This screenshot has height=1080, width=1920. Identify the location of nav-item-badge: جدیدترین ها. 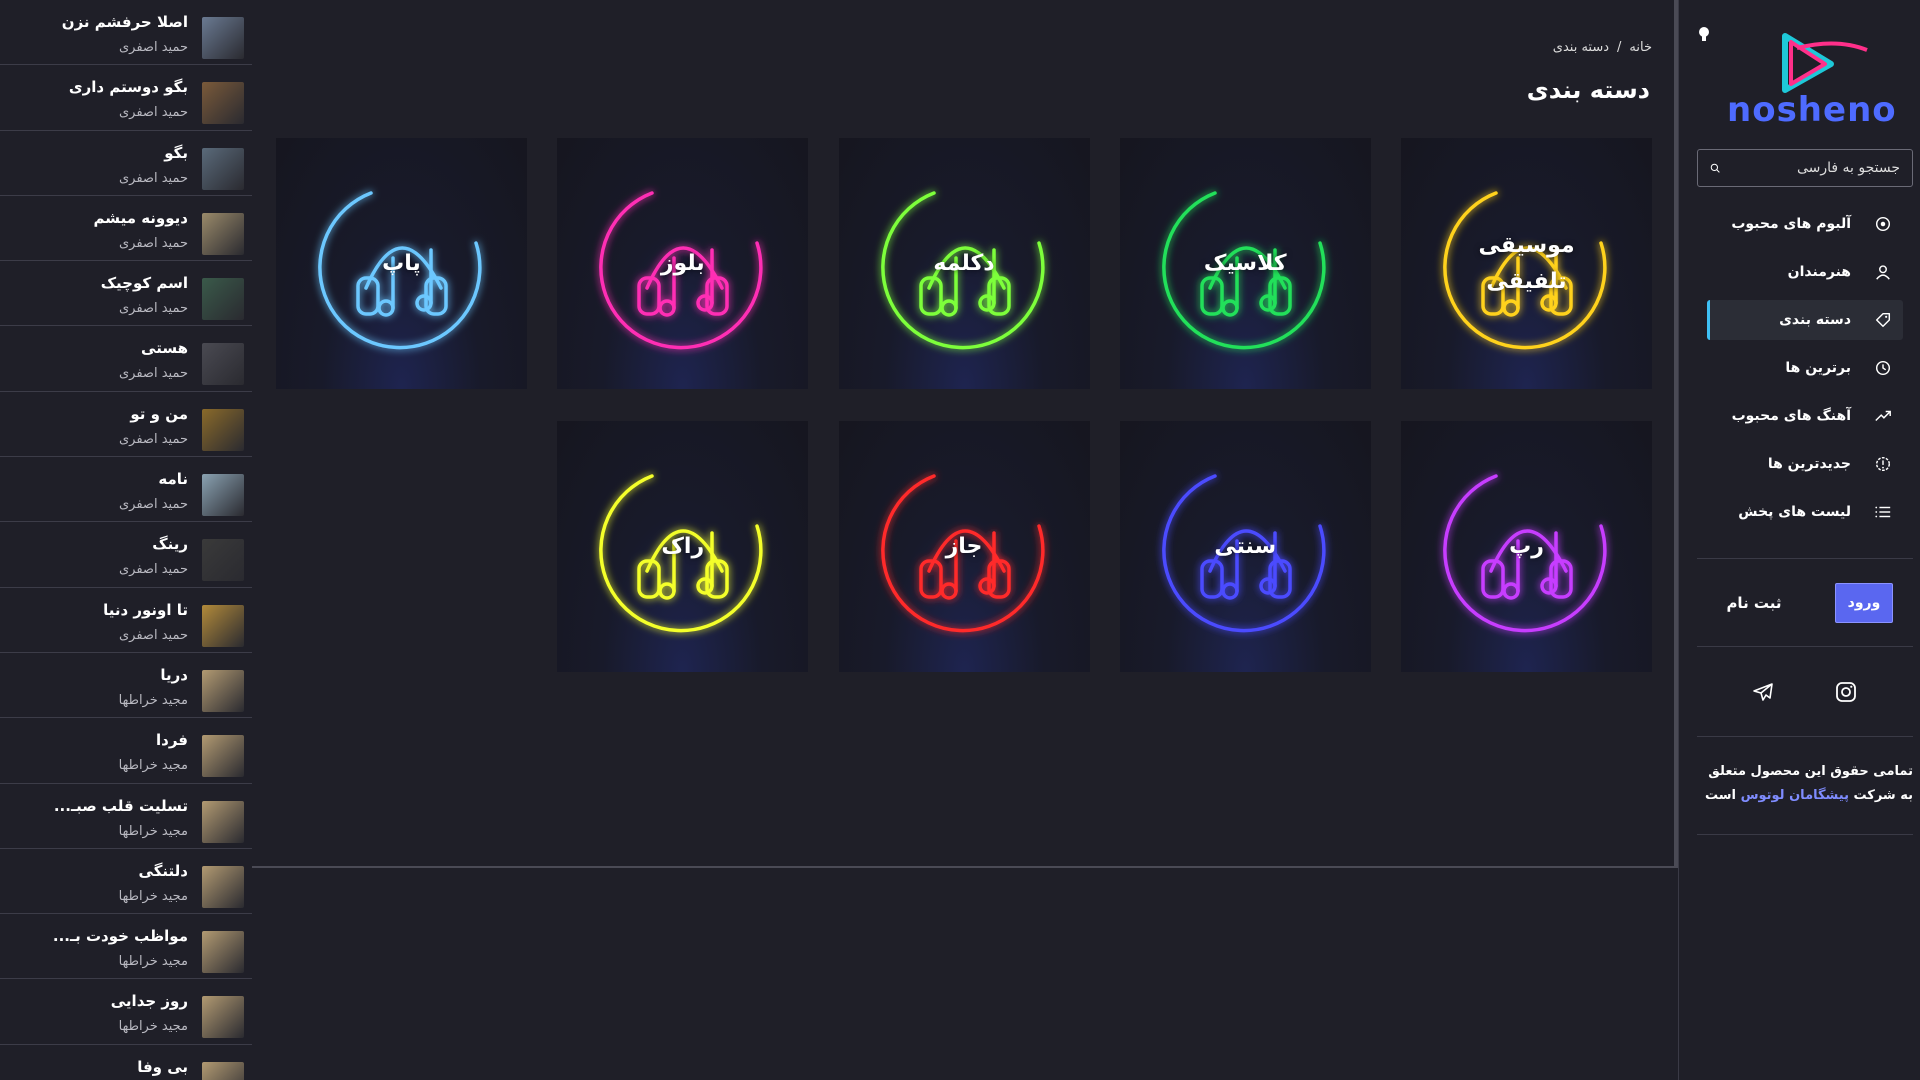
(1805, 464).